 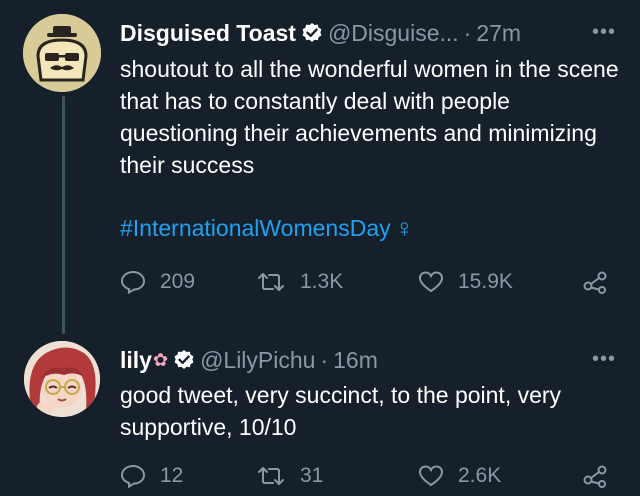 I want to click on toast-mask-avatar-icon, so click(x=62, y=53).